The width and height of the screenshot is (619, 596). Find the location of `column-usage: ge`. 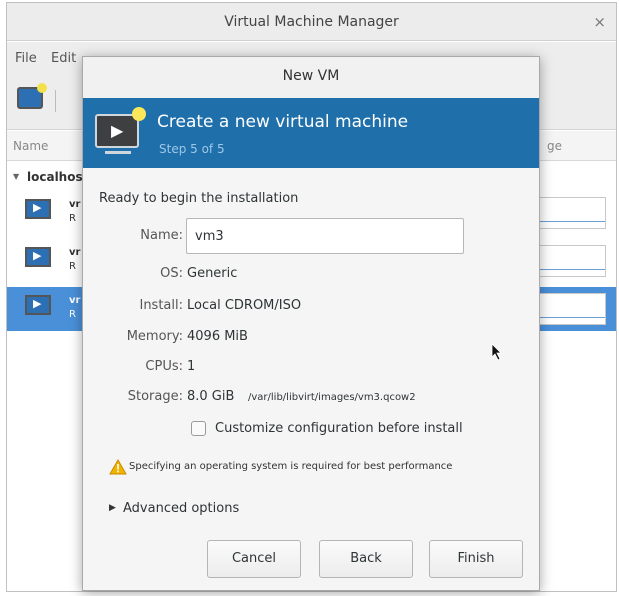

column-usage: ge is located at coordinates (554, 146).